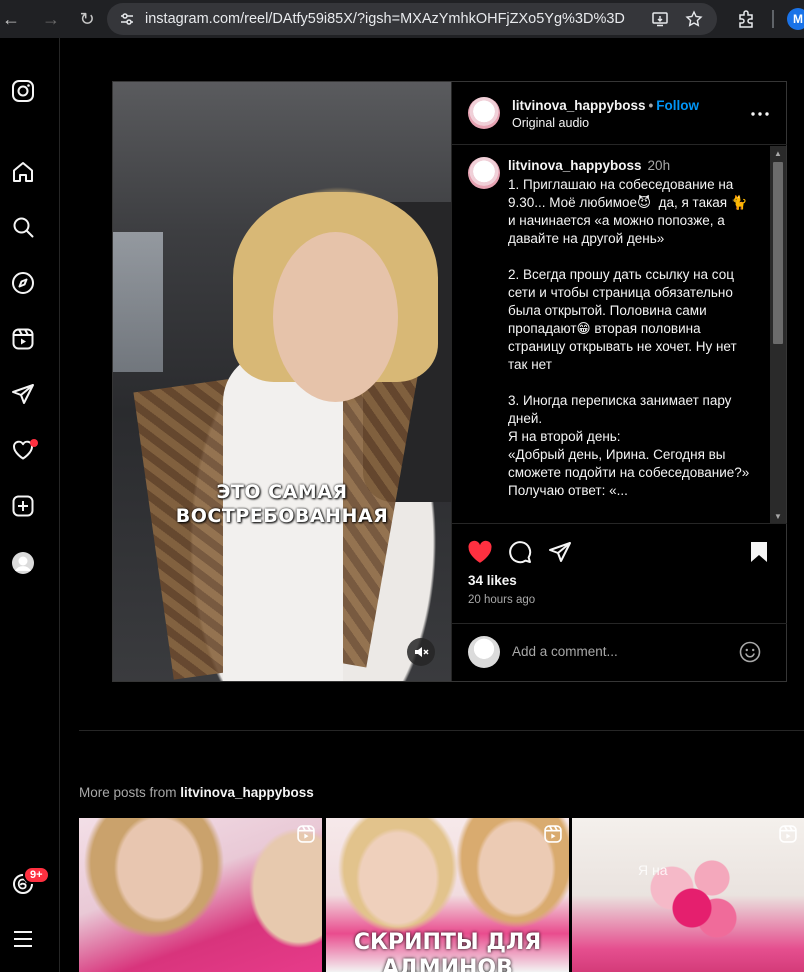  What do you see at coordinates (23, 563) in the screenshot?
I see `profile-avatar-icon` at bounding box center [23, 563].